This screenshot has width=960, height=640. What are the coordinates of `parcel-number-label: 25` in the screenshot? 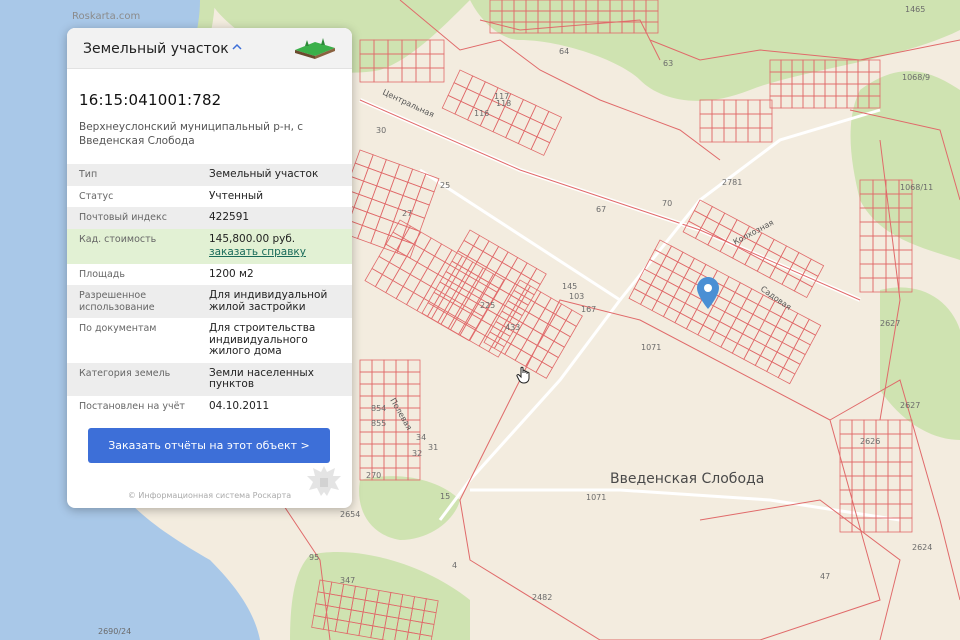 It's located at (445, 185).